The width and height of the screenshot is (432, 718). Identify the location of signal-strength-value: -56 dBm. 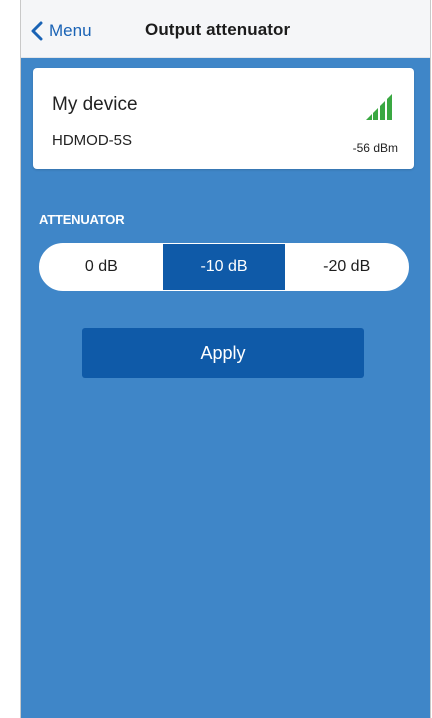
(375, 148).